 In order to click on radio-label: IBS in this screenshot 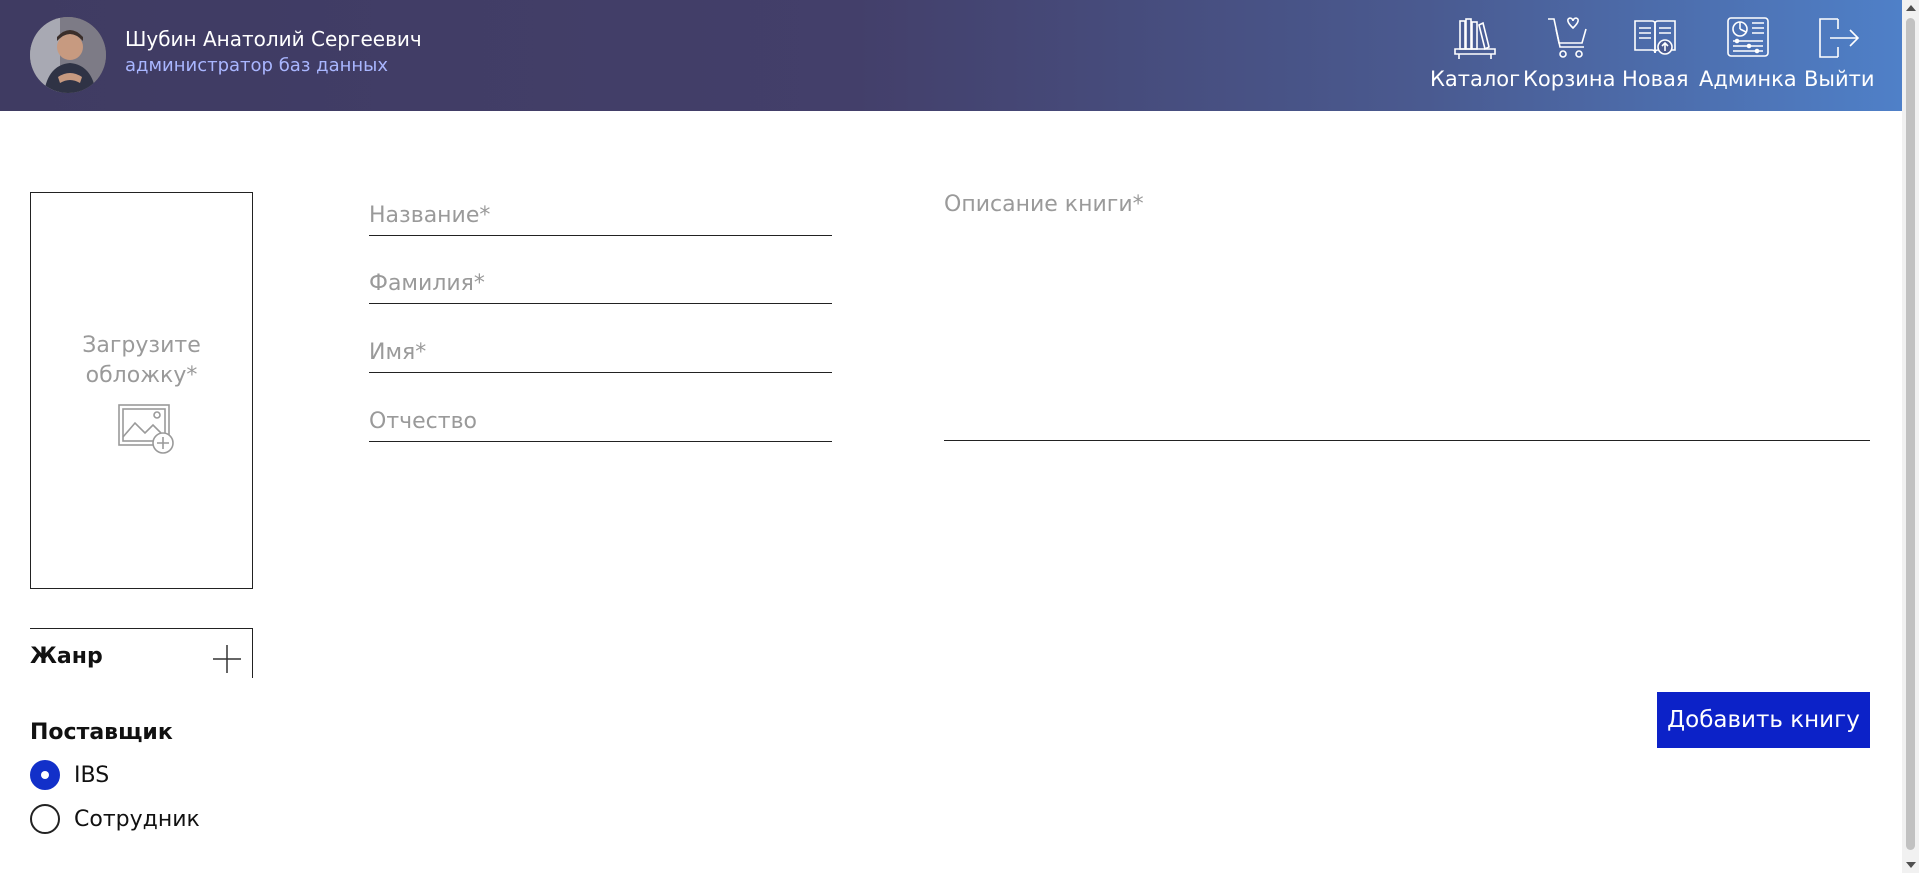, I will do `click(92, 775)`.